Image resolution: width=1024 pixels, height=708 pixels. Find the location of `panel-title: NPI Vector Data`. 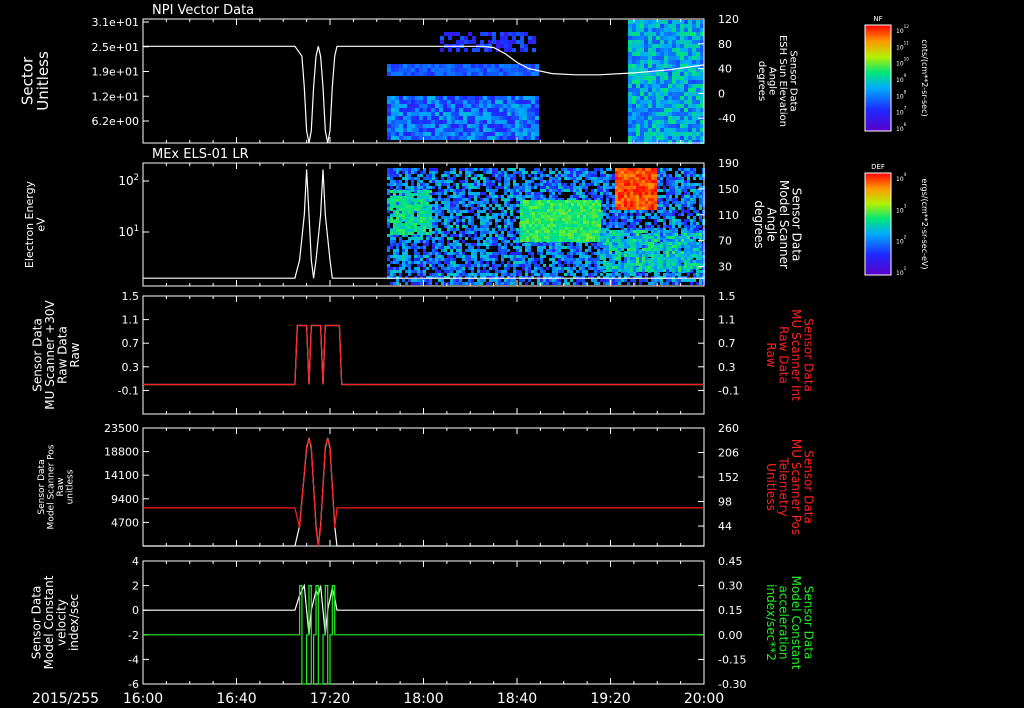

panel-title: NPI Vector Data is located at coordinates (203, 10).